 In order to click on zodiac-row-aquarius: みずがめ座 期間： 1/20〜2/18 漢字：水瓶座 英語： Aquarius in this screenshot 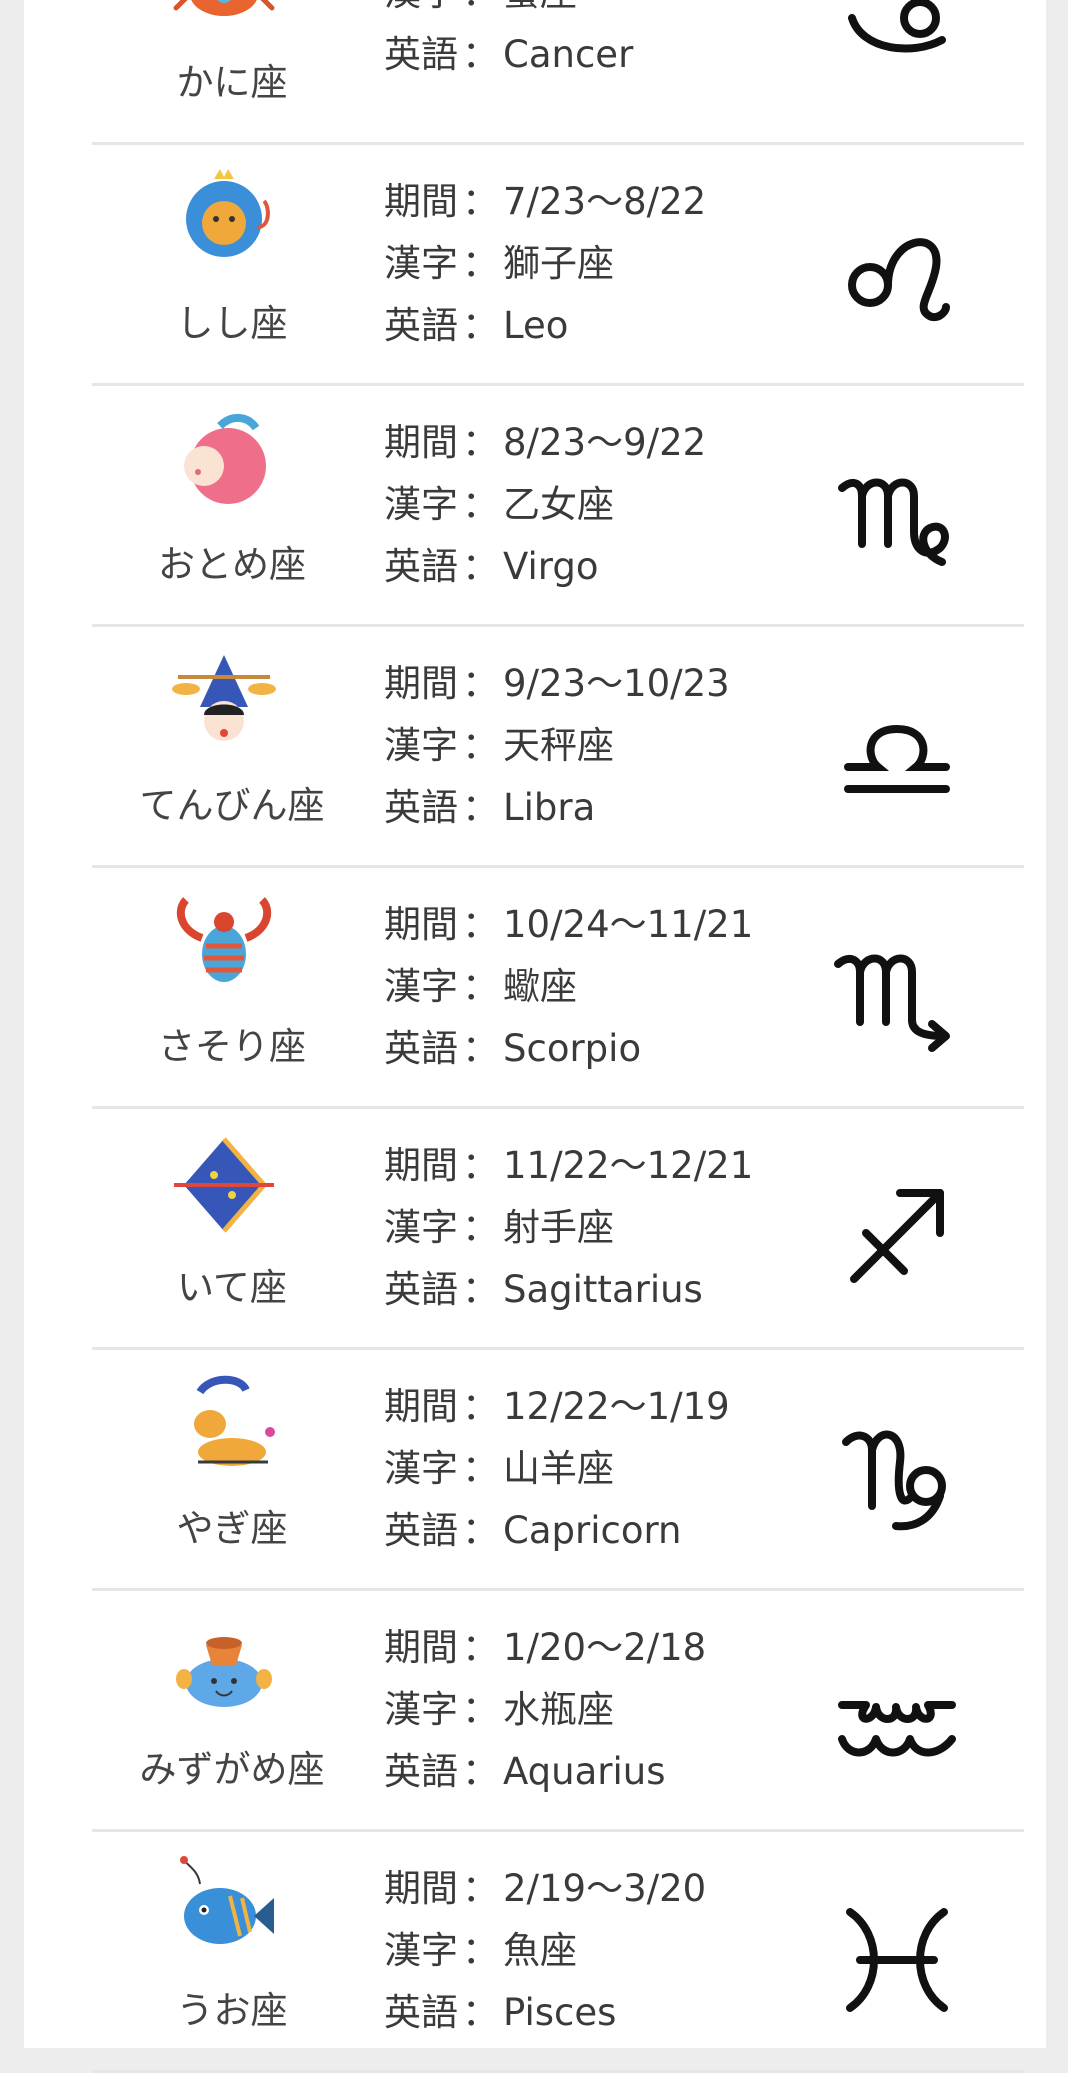, I will do `click(558, 1711)`.